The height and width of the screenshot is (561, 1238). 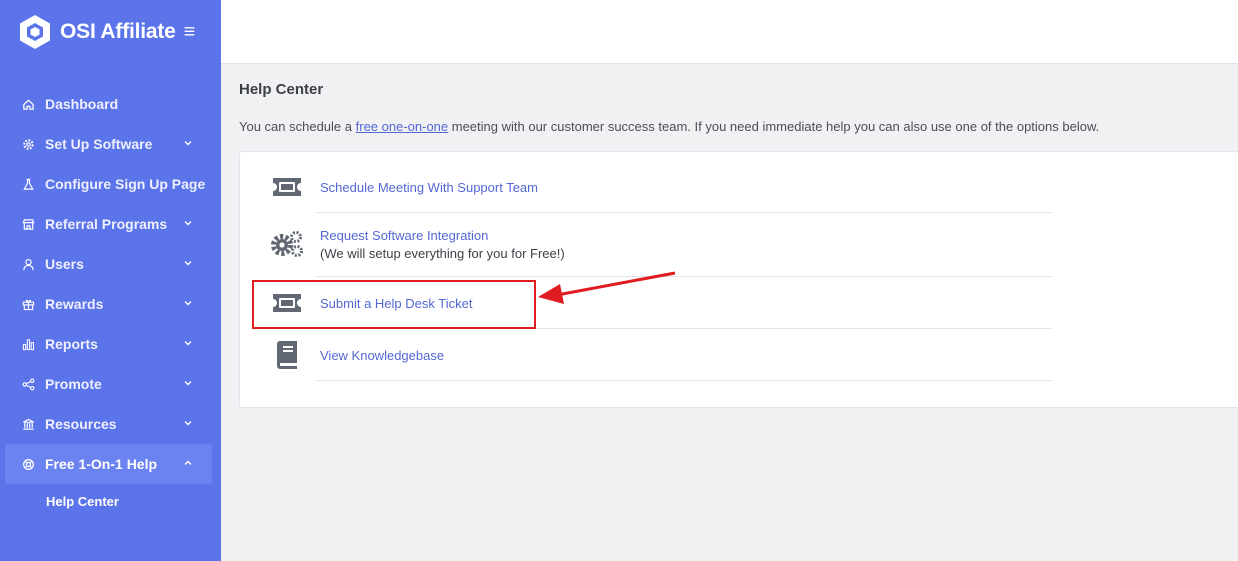 What do you see at coordinates (28, 264) in the screenshot?
I see `user-icon` at bounding box center [28, 264].